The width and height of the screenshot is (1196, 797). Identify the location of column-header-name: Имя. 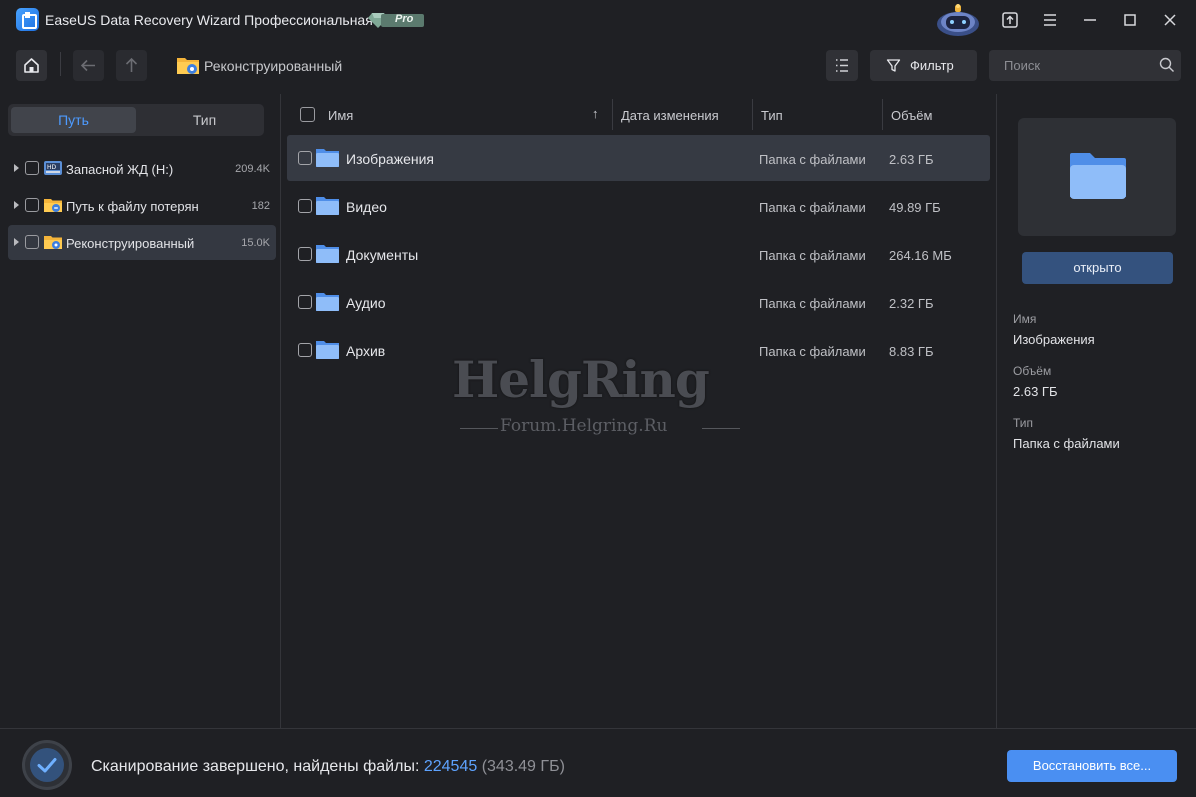
(340, 115).